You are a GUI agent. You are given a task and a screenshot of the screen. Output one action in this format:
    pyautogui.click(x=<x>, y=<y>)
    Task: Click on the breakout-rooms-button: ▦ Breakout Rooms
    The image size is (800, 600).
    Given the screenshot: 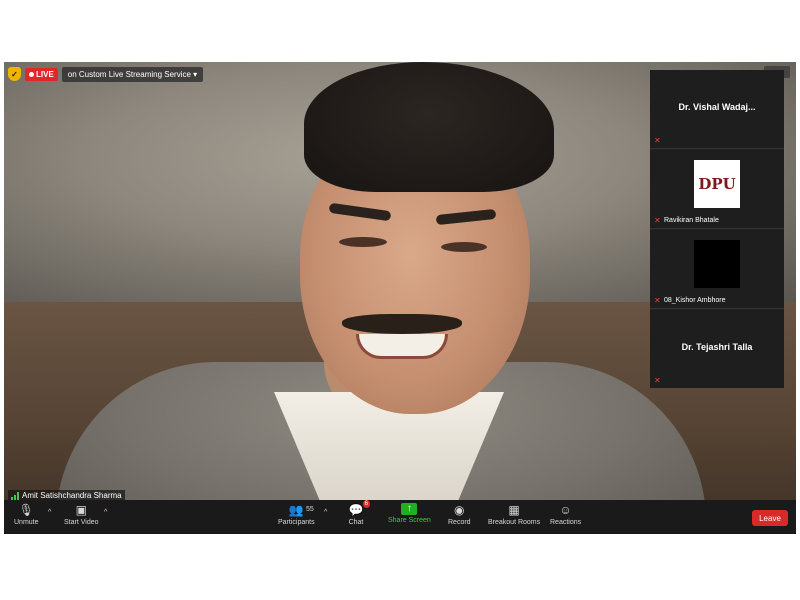 What is the action you would take?
    pyautogui.click(x=514, y=514)
    